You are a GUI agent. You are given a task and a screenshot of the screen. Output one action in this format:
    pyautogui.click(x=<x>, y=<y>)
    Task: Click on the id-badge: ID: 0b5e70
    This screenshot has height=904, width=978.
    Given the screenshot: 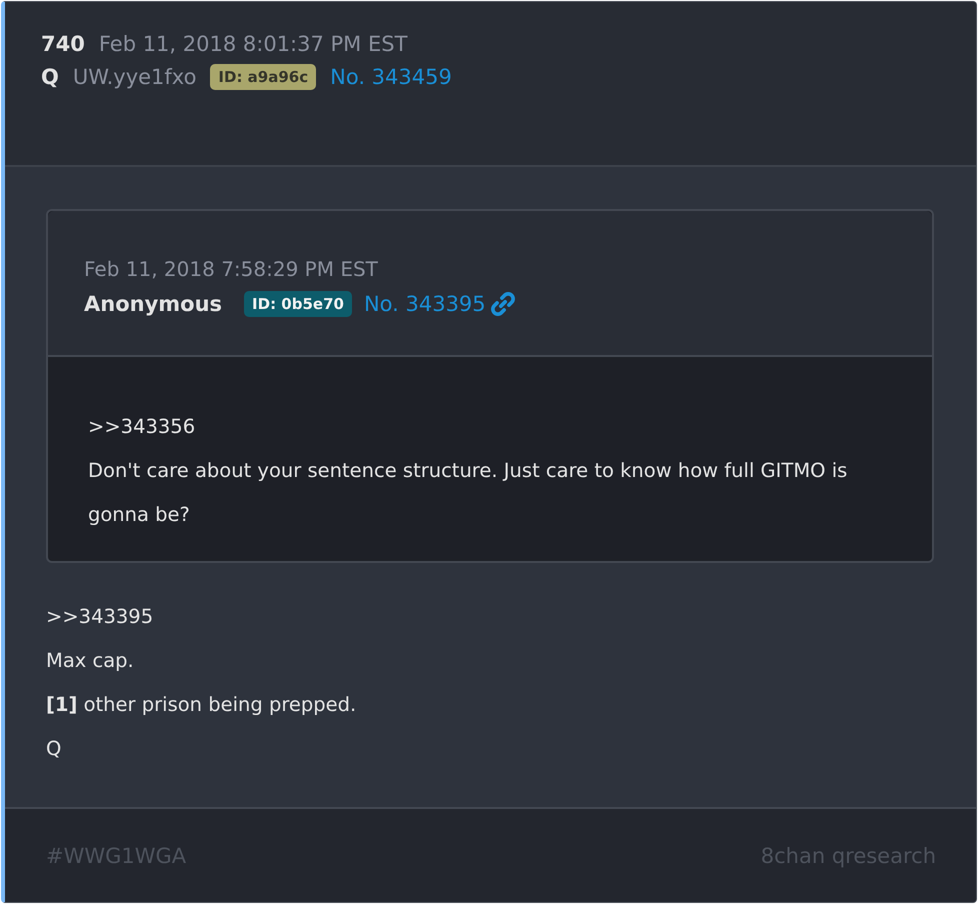 What is the action you would take?
    pyautogui.click(x=298, y=304)
    